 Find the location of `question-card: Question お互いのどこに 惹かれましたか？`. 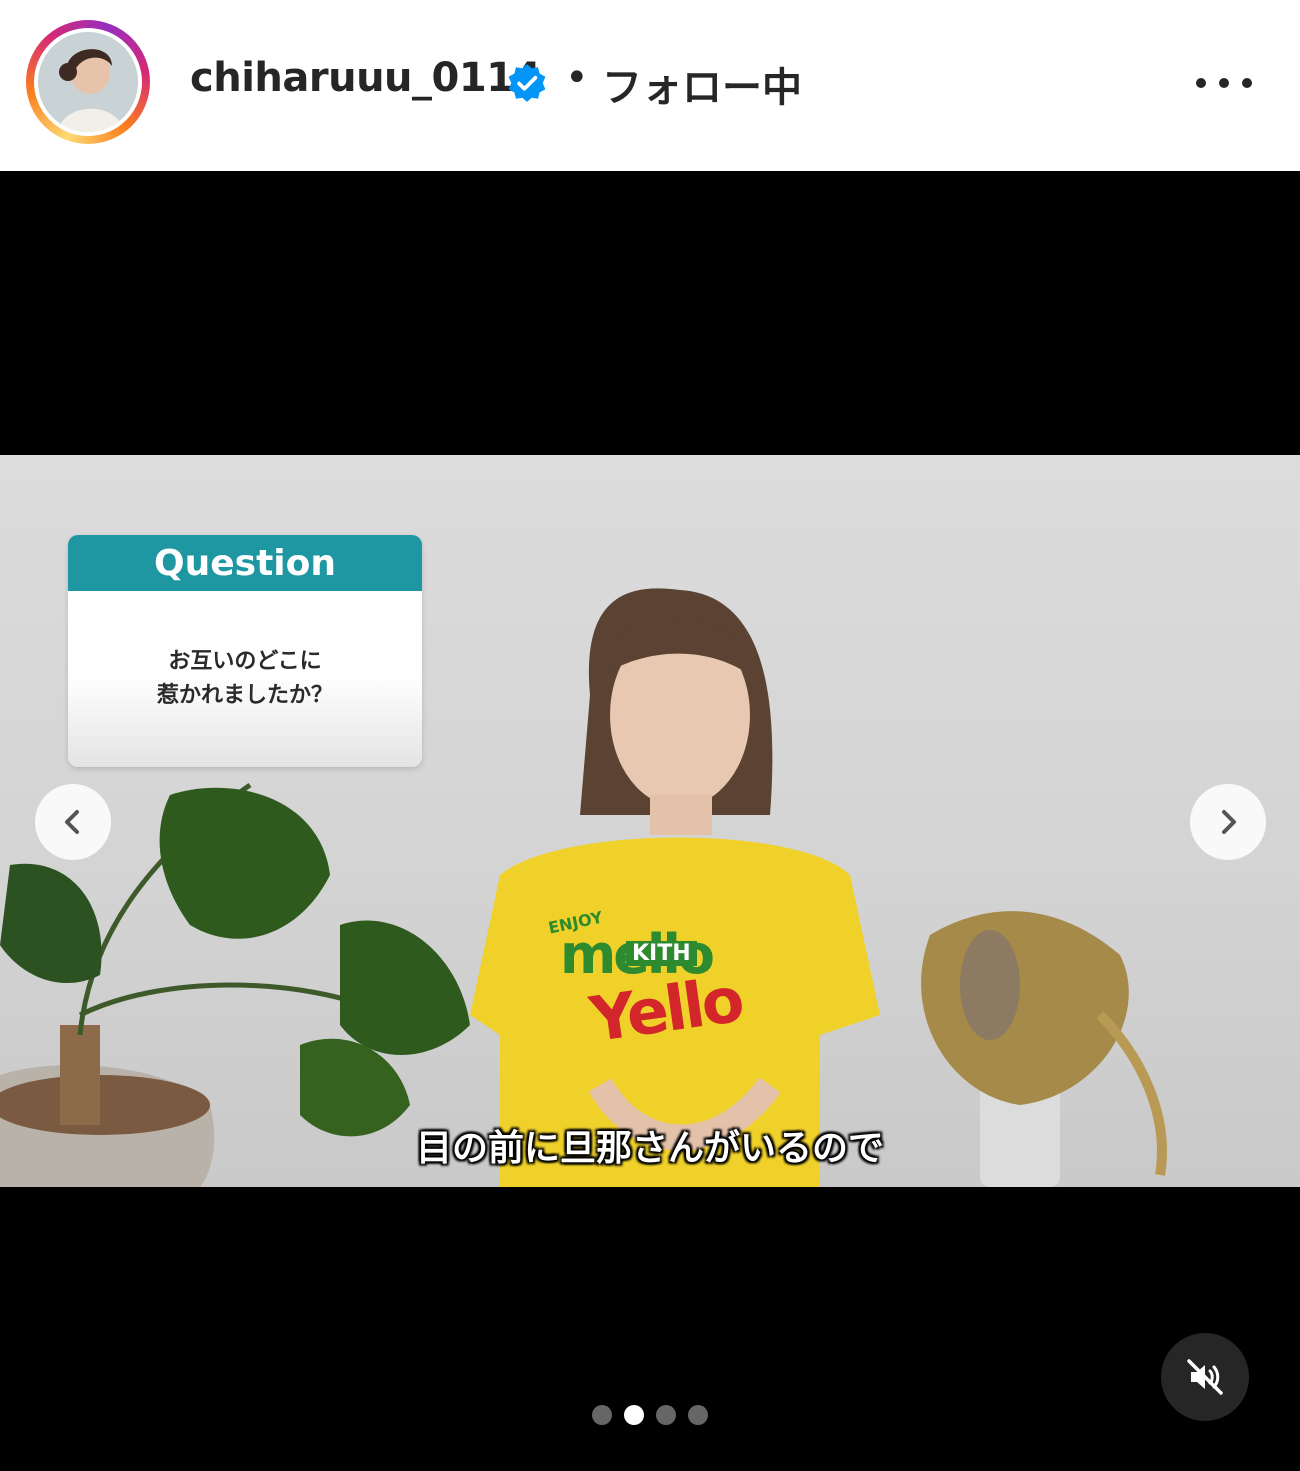

question-card: Question お互いのどこに 惹かれましたか？ is located at coordinates (245, 651).